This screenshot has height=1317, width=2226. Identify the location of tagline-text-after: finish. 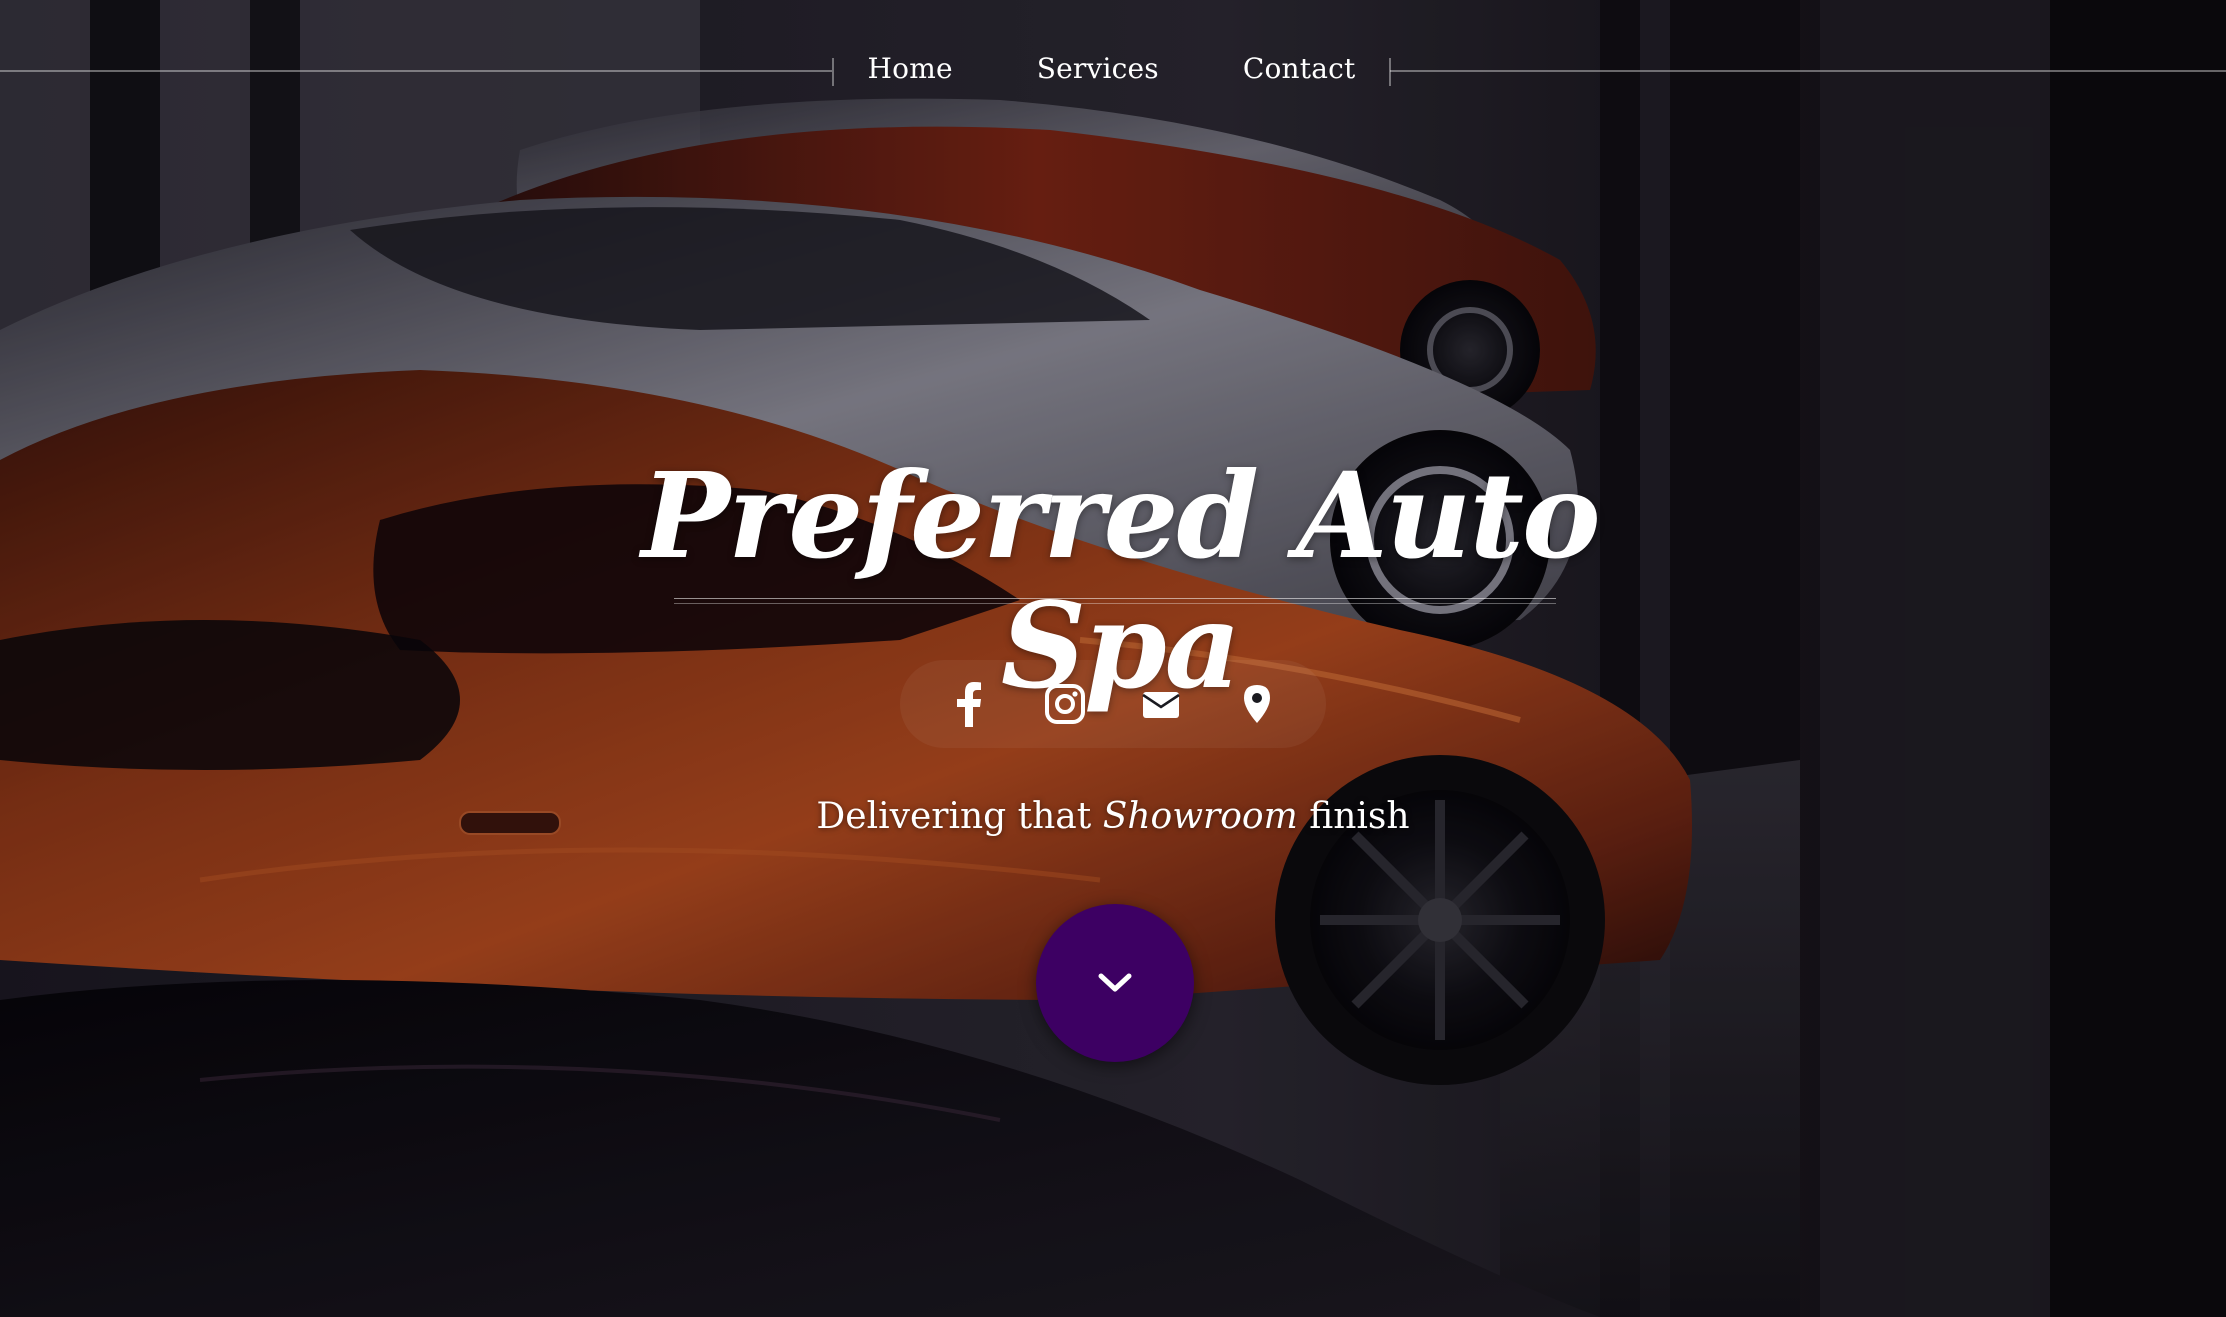
(1359, 816).